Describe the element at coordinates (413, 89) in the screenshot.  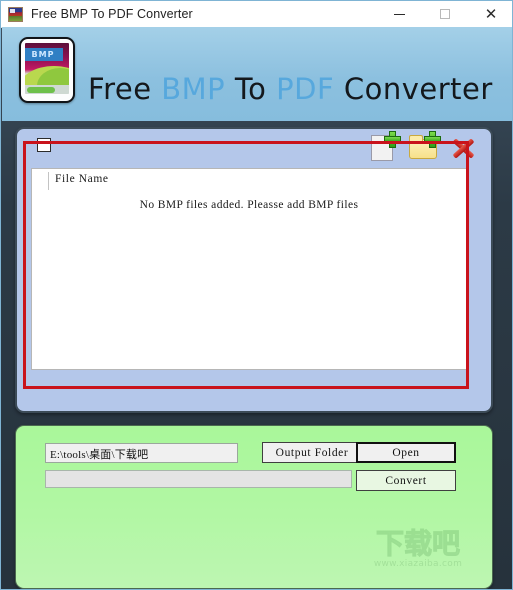
I see `brand-word-converter: Converter` at that location.